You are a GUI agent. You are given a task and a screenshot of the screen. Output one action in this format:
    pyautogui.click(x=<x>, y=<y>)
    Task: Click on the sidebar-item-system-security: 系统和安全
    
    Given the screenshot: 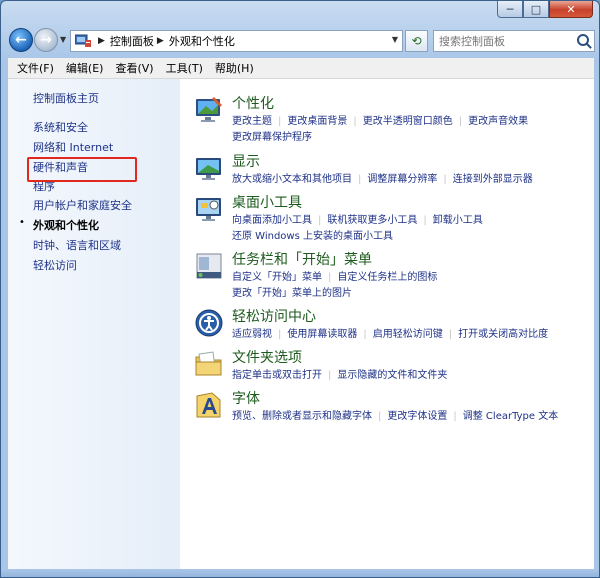 What is the action you would take?
    pyautogui.click(x=60, y=127)
    